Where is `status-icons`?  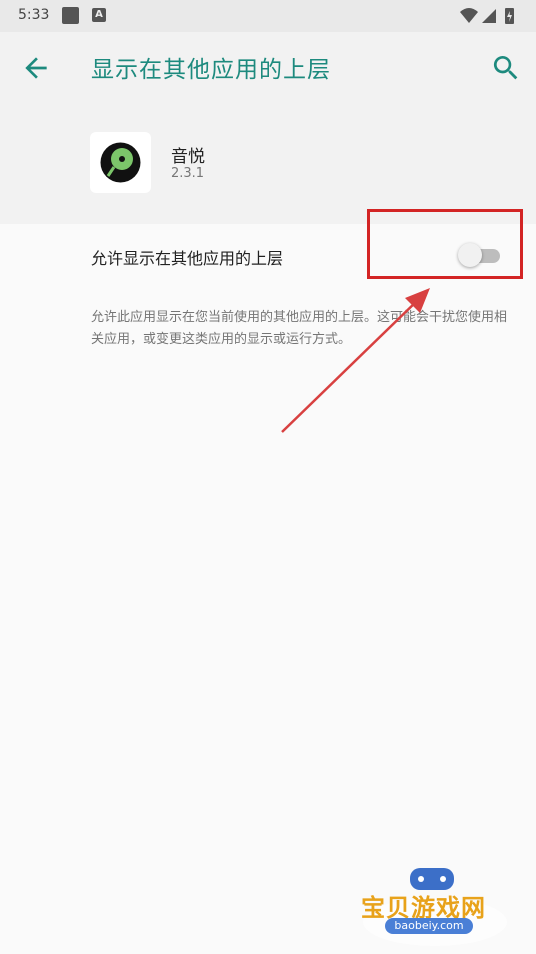
status-icons is located at coordinates (487, 16).